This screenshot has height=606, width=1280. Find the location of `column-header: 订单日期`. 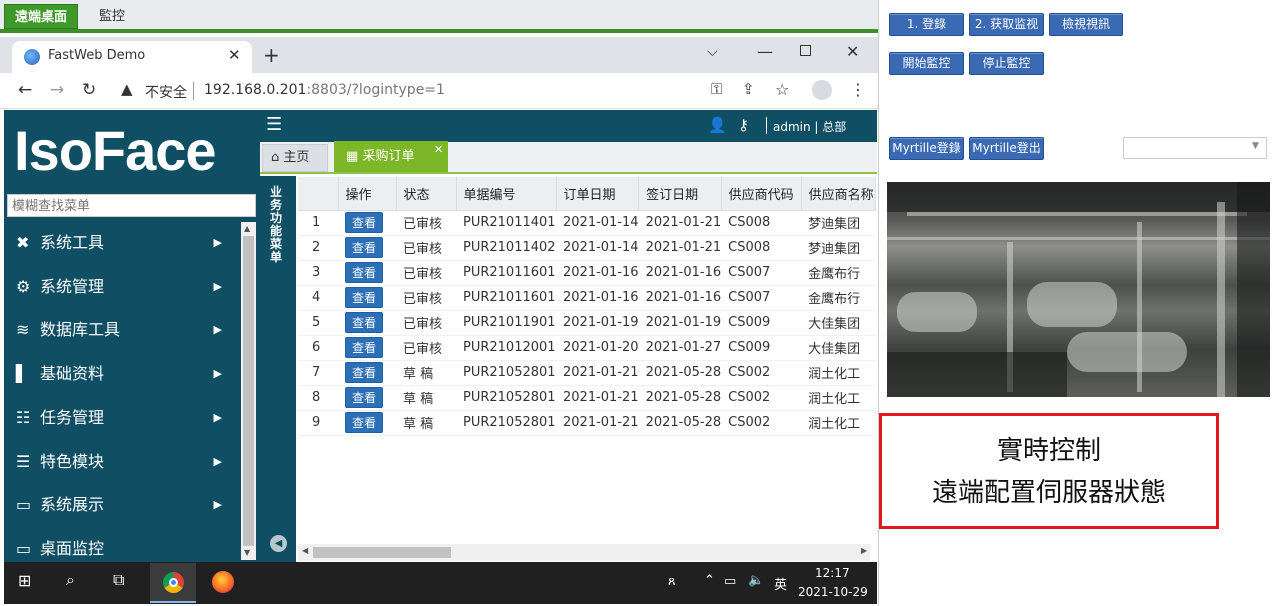

column-header: 订单日期 is located at coordinates (598, 194).